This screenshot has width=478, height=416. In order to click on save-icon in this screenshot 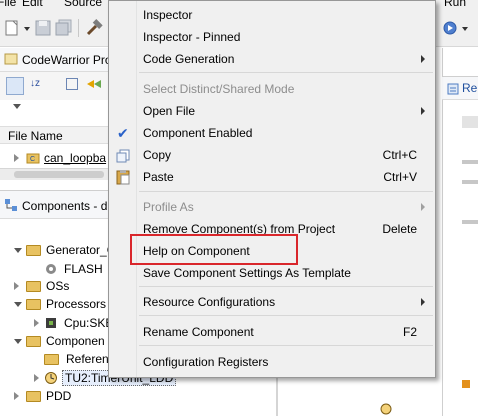, I will do `click(43, 28)`.